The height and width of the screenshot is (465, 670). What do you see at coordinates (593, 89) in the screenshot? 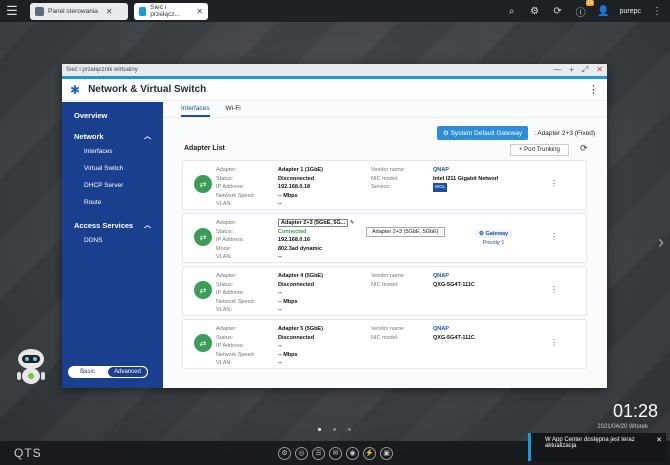
I see `more-options-icon: ⋮` at bounding box center [593, 89].